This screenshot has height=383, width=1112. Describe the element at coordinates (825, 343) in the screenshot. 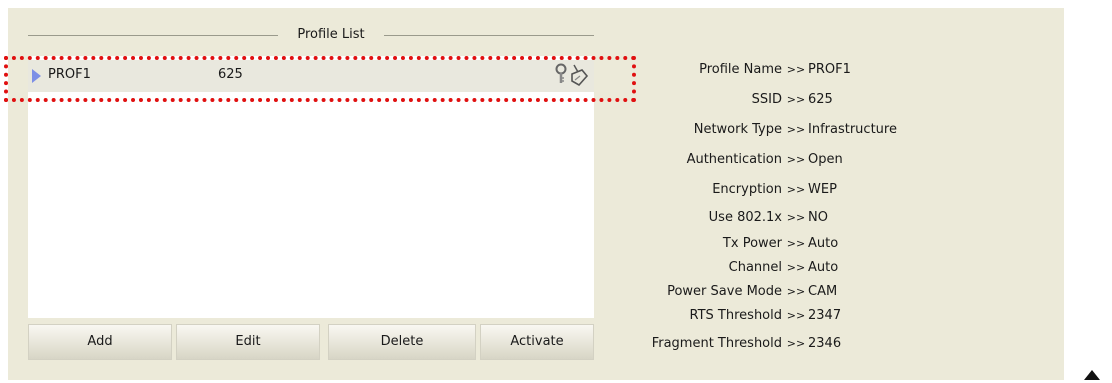

I see `detail-value: 2346` at that location.